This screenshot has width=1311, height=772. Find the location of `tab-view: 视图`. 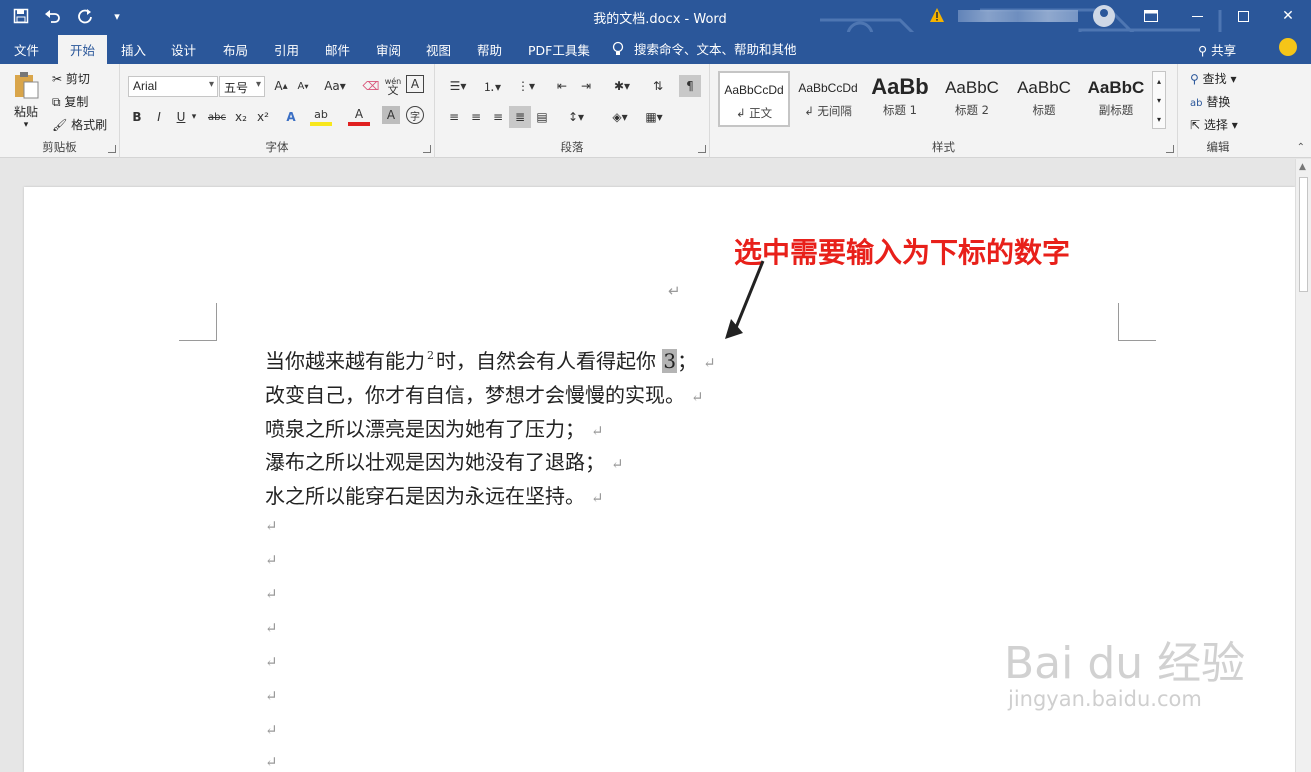

tab-view: 视图 is located at coordinates (438, 49).